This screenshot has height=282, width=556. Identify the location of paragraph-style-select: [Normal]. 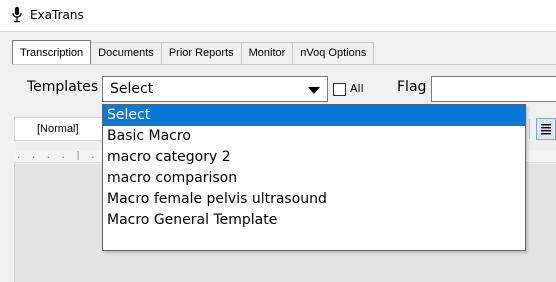
(59, 129).